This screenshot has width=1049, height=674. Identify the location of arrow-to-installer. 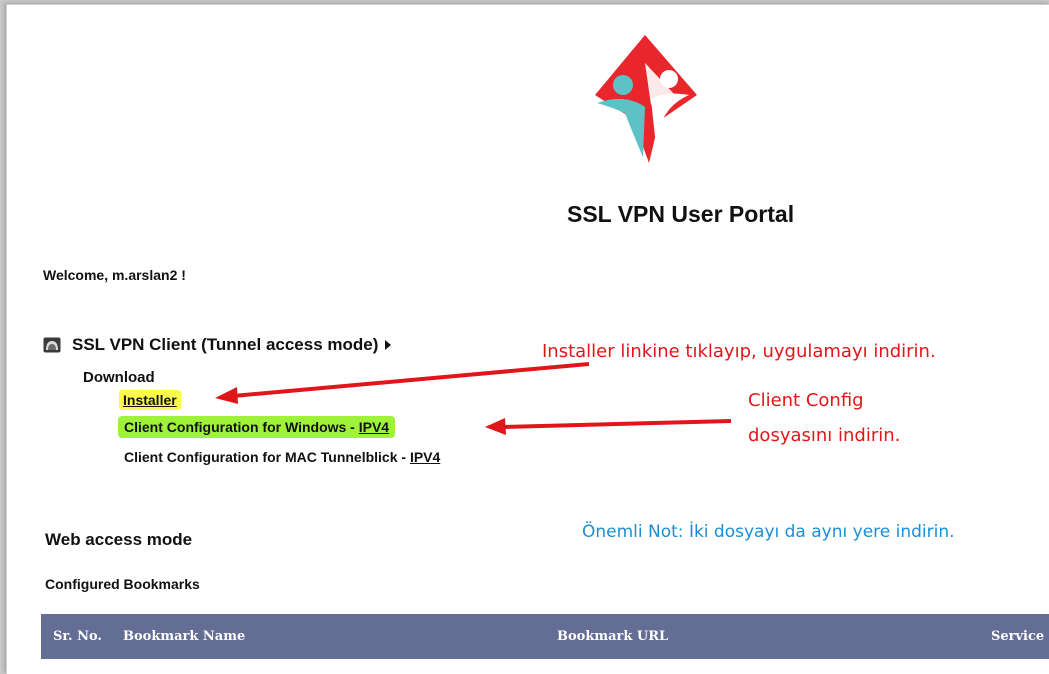
(402, 383).